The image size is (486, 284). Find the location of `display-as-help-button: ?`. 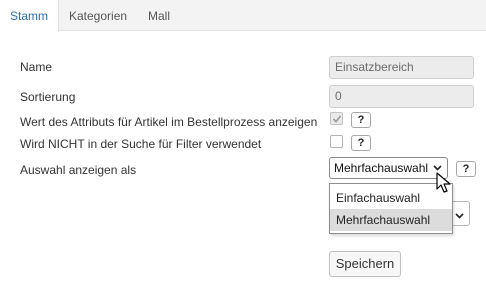

display-as-help-button: ? is located at coordinates (466, 169).